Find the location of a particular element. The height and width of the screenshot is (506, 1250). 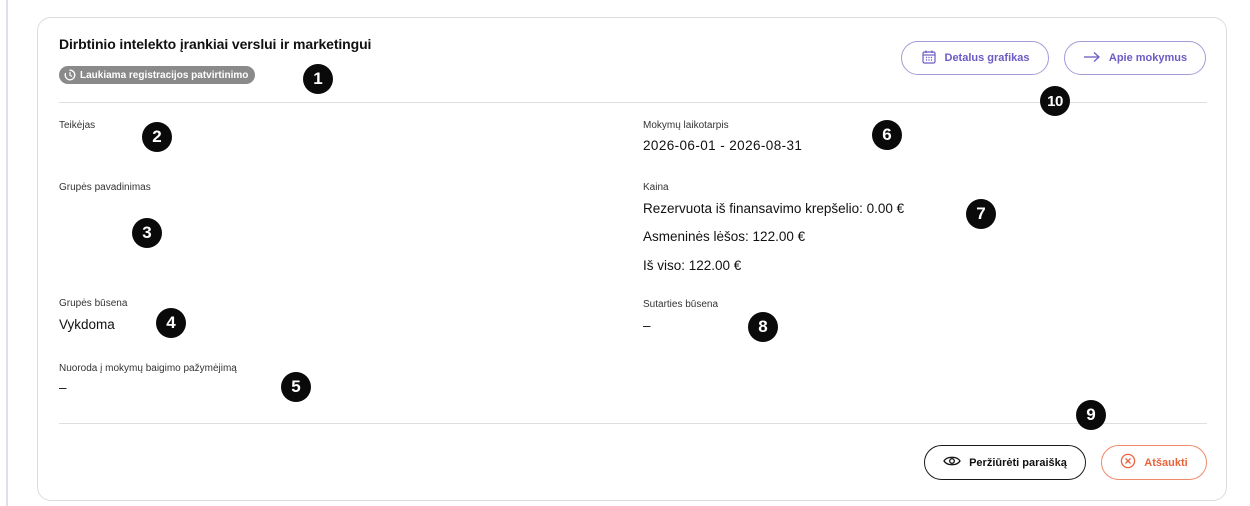

annotation-marker-4: 4 is located at coordinates (171, 323).